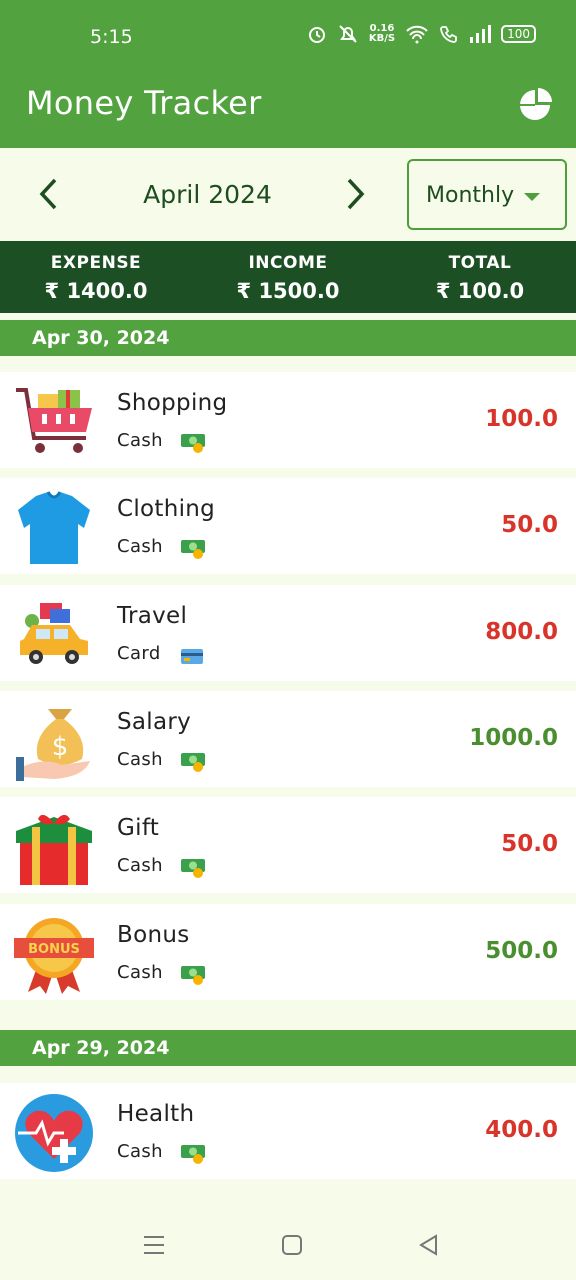 This screenshot has height=1280, width=576. I want to click on total-summary: TOTAL ₹ 100.0, so click(480, 277).